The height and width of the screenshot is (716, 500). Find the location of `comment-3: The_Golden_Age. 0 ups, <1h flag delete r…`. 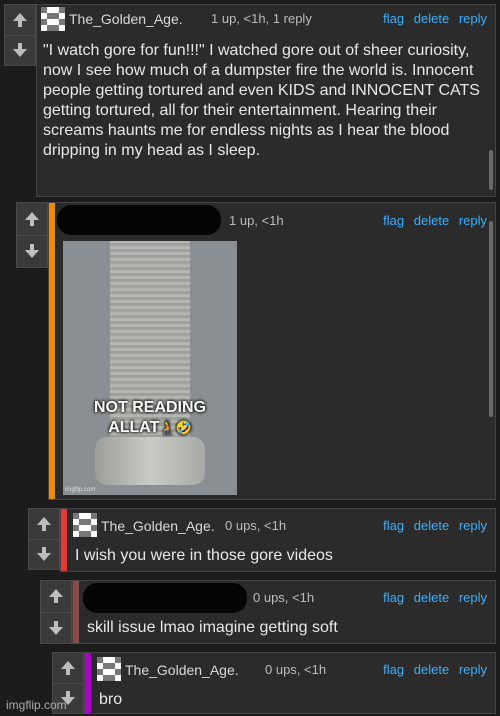

comment-3: The_Golden_Age. 0 ups, <1h flag delete r… is located at coordinates (278, 540).